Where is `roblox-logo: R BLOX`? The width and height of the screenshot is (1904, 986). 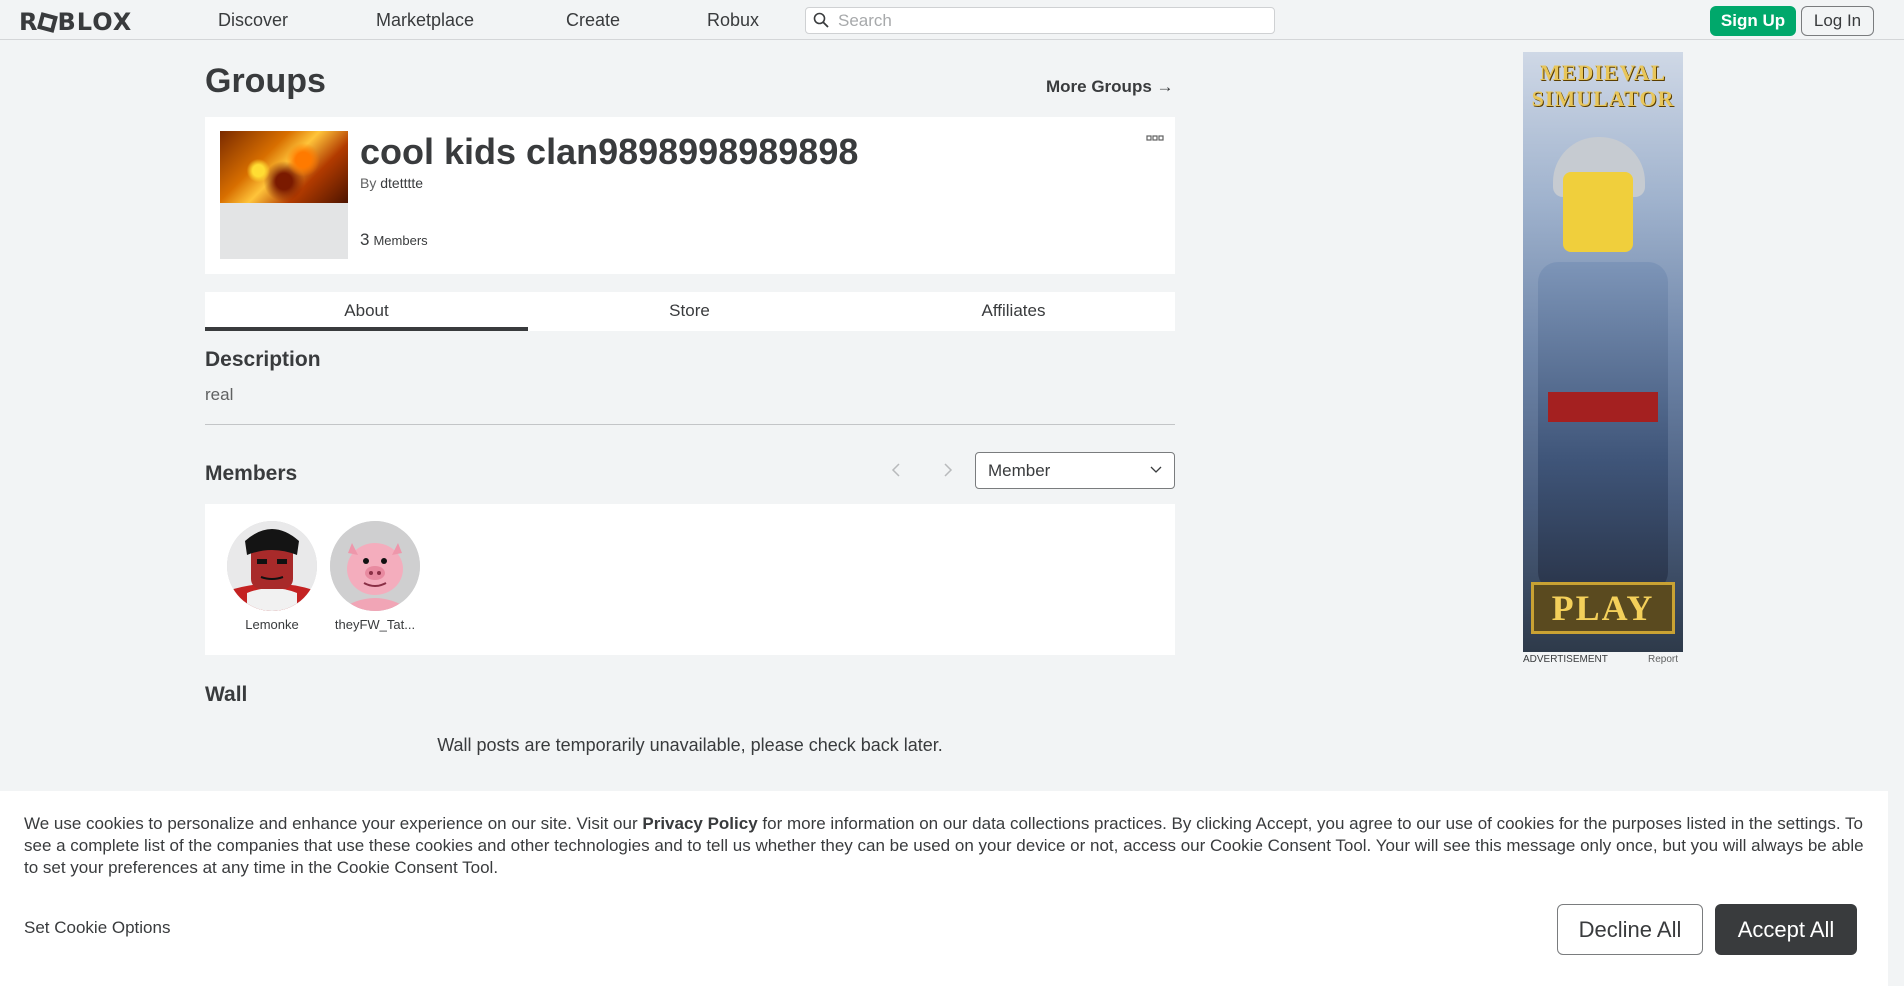
roblox-logo: R BLOX is located at coordinates (75, 22).